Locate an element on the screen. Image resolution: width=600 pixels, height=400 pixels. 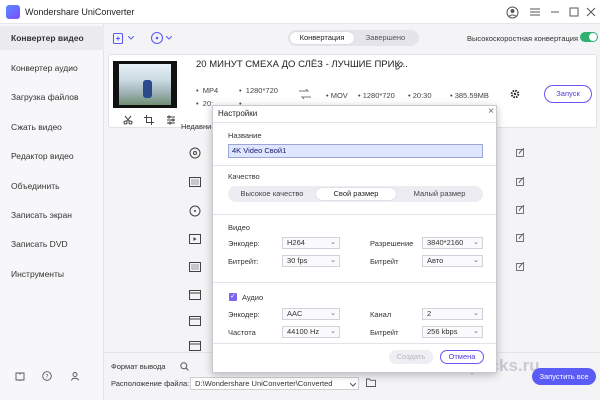
quality-label: Качество is located at coordinates (244, 176).